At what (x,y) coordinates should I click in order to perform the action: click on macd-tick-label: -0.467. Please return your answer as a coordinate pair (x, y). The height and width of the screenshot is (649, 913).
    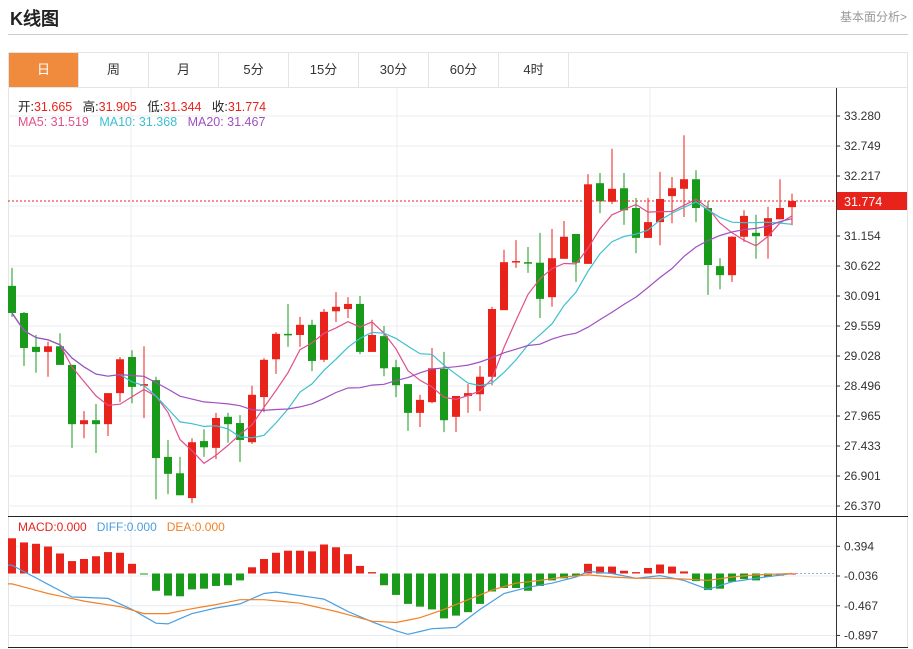
    Looking at the image, I should click on (861, 606).